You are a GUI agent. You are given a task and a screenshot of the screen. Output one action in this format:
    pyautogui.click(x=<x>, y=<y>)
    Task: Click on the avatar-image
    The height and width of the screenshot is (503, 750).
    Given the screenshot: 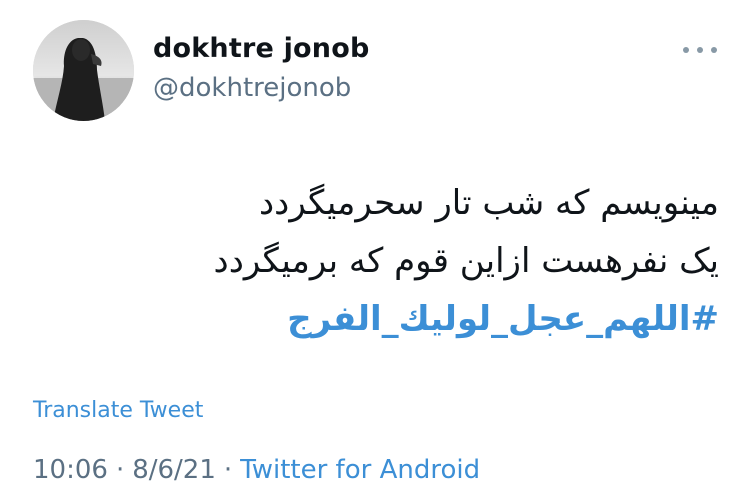 What is the action you would take?
    pyautogui.click(x=83, y=70)
    